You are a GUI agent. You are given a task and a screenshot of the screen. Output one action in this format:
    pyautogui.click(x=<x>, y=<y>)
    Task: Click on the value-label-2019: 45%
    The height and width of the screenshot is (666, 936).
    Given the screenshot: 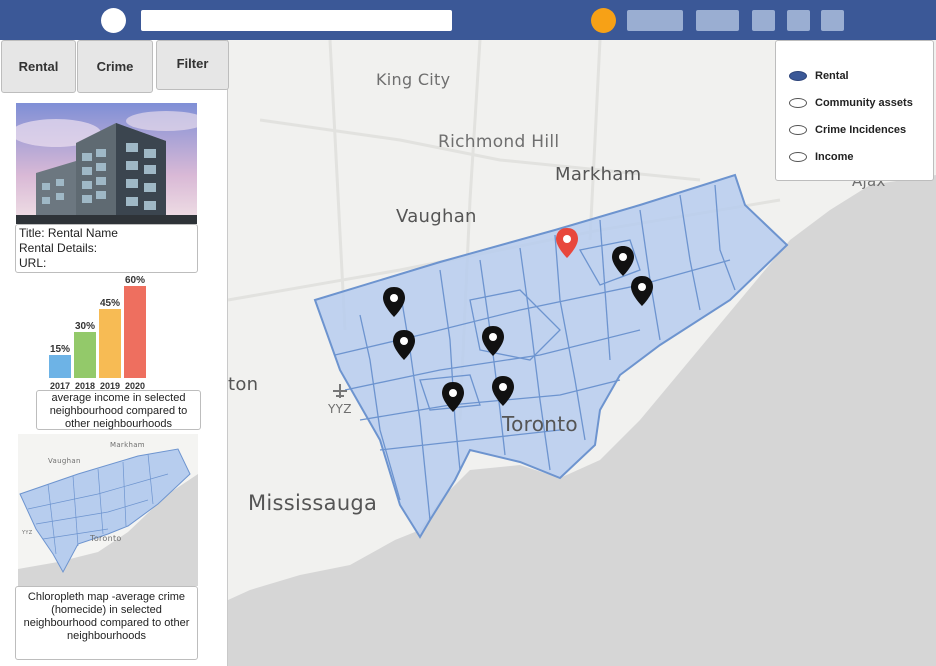 What is the action you would take?
    pyautogui.click(x=110, y=303)
    